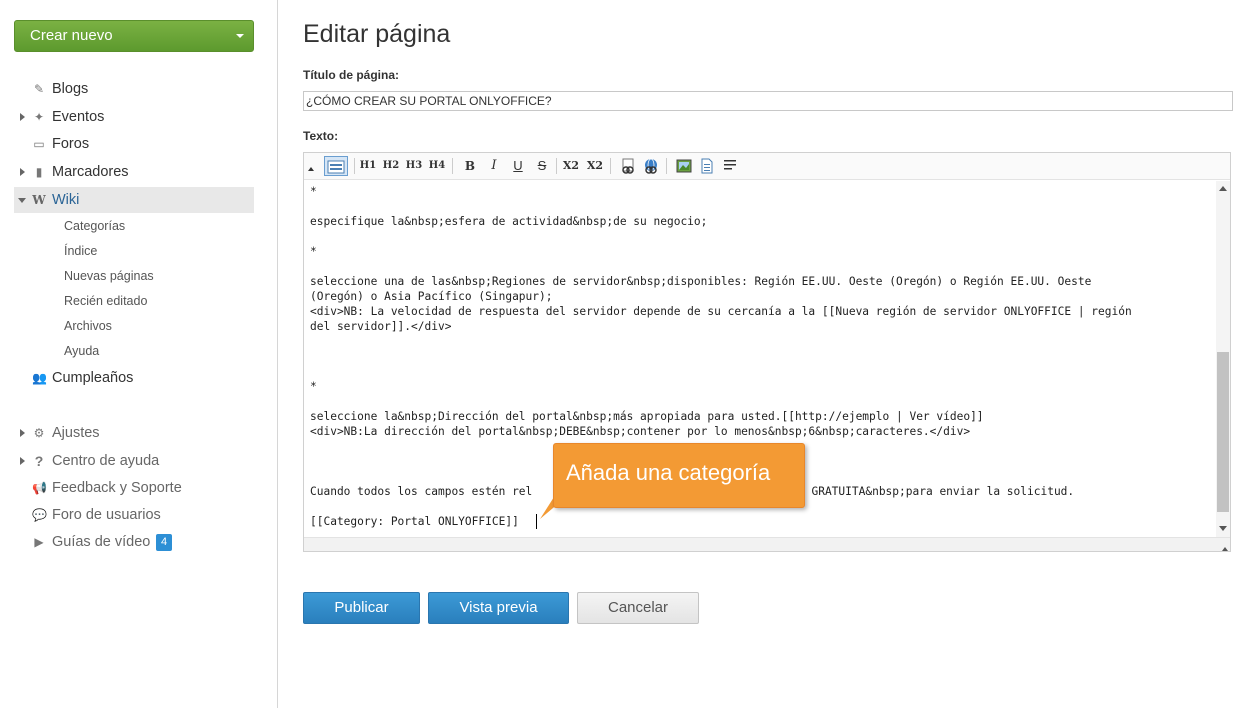 The width and height of the screenshot is (1240, 708). I want to click on sidebar-item-label: Marcadores, so click(90, 172).